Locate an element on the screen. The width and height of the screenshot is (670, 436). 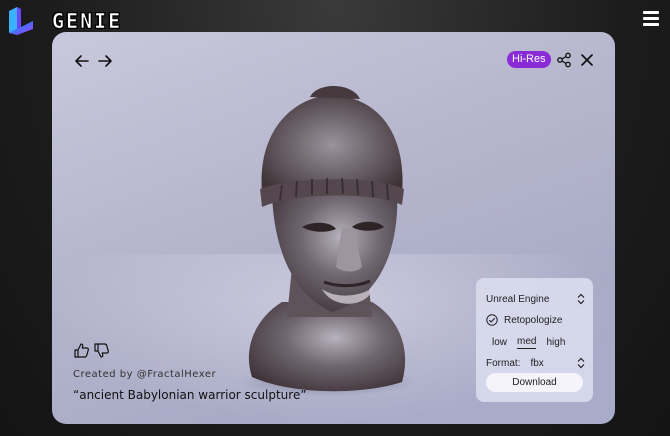
format-label: Format: is located at coordinates (503, 363).